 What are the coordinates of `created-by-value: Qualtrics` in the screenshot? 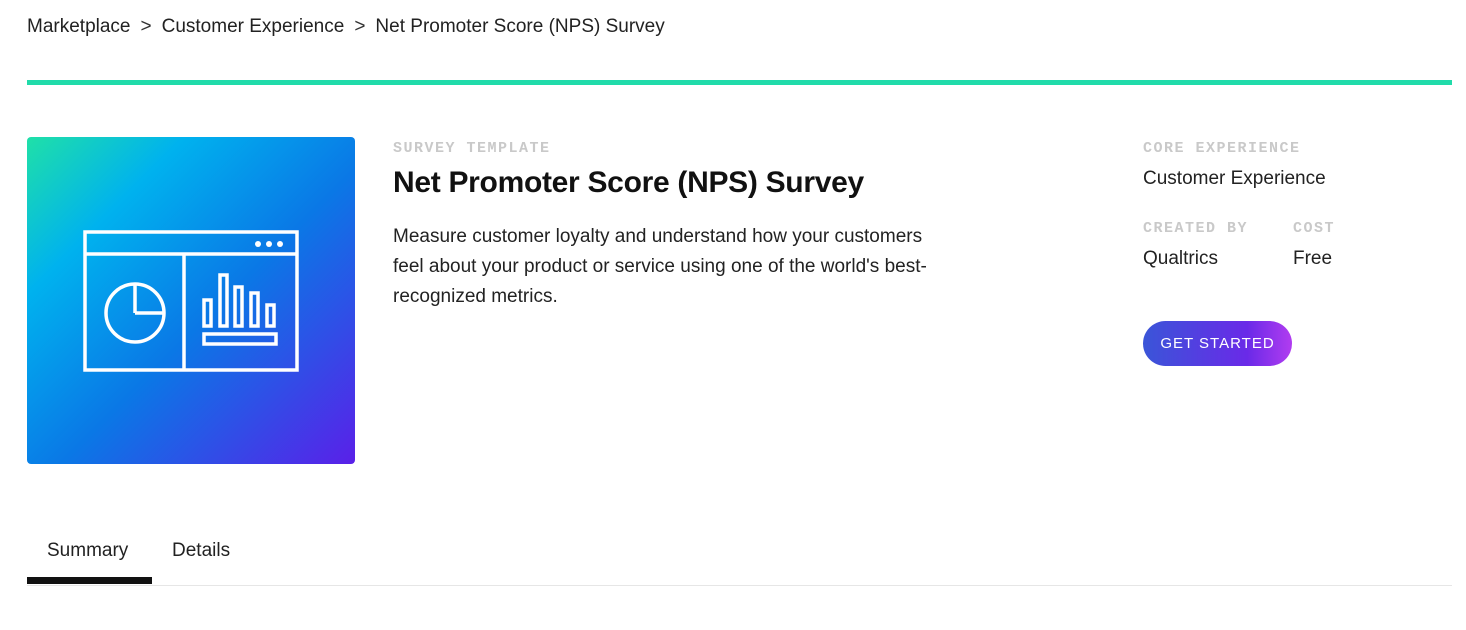 It's located at (1180, 258).